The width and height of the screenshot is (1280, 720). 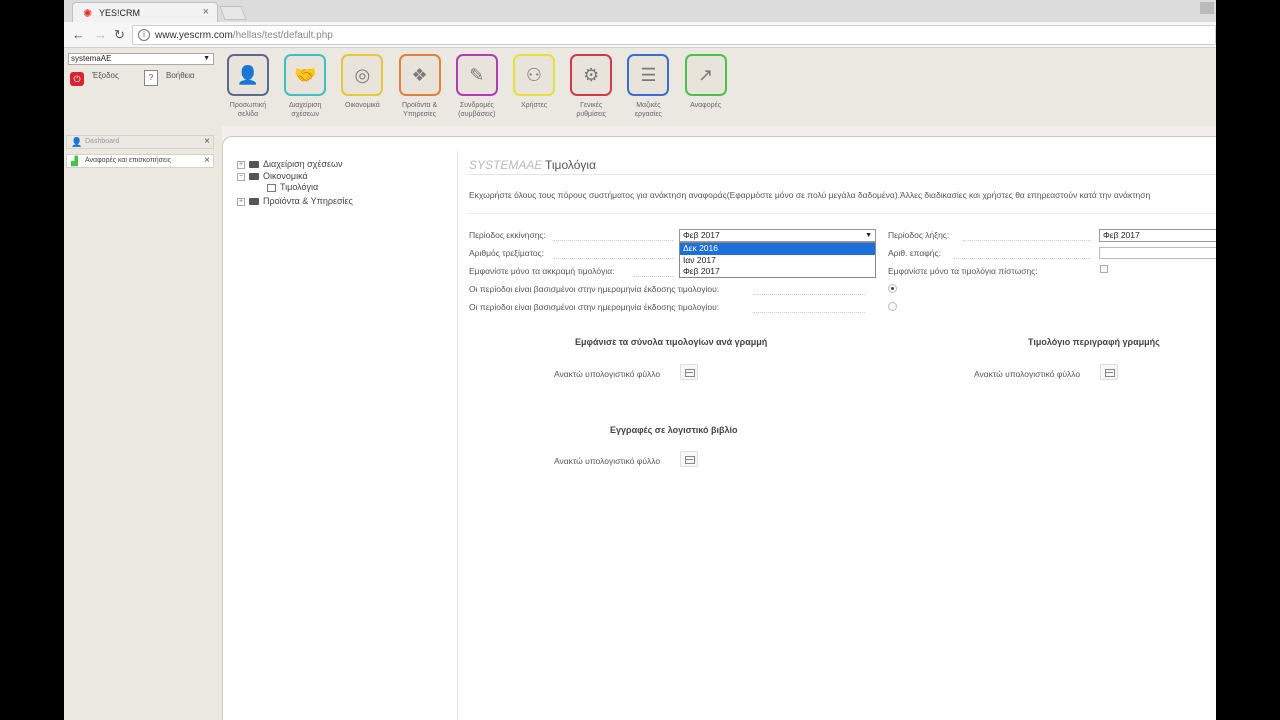 What do you see at coordinates (244, 35) in the screenshot?
I see `url-text: www.yescrm.com/hellas/test/default.php` at bounding box center [244, 35].